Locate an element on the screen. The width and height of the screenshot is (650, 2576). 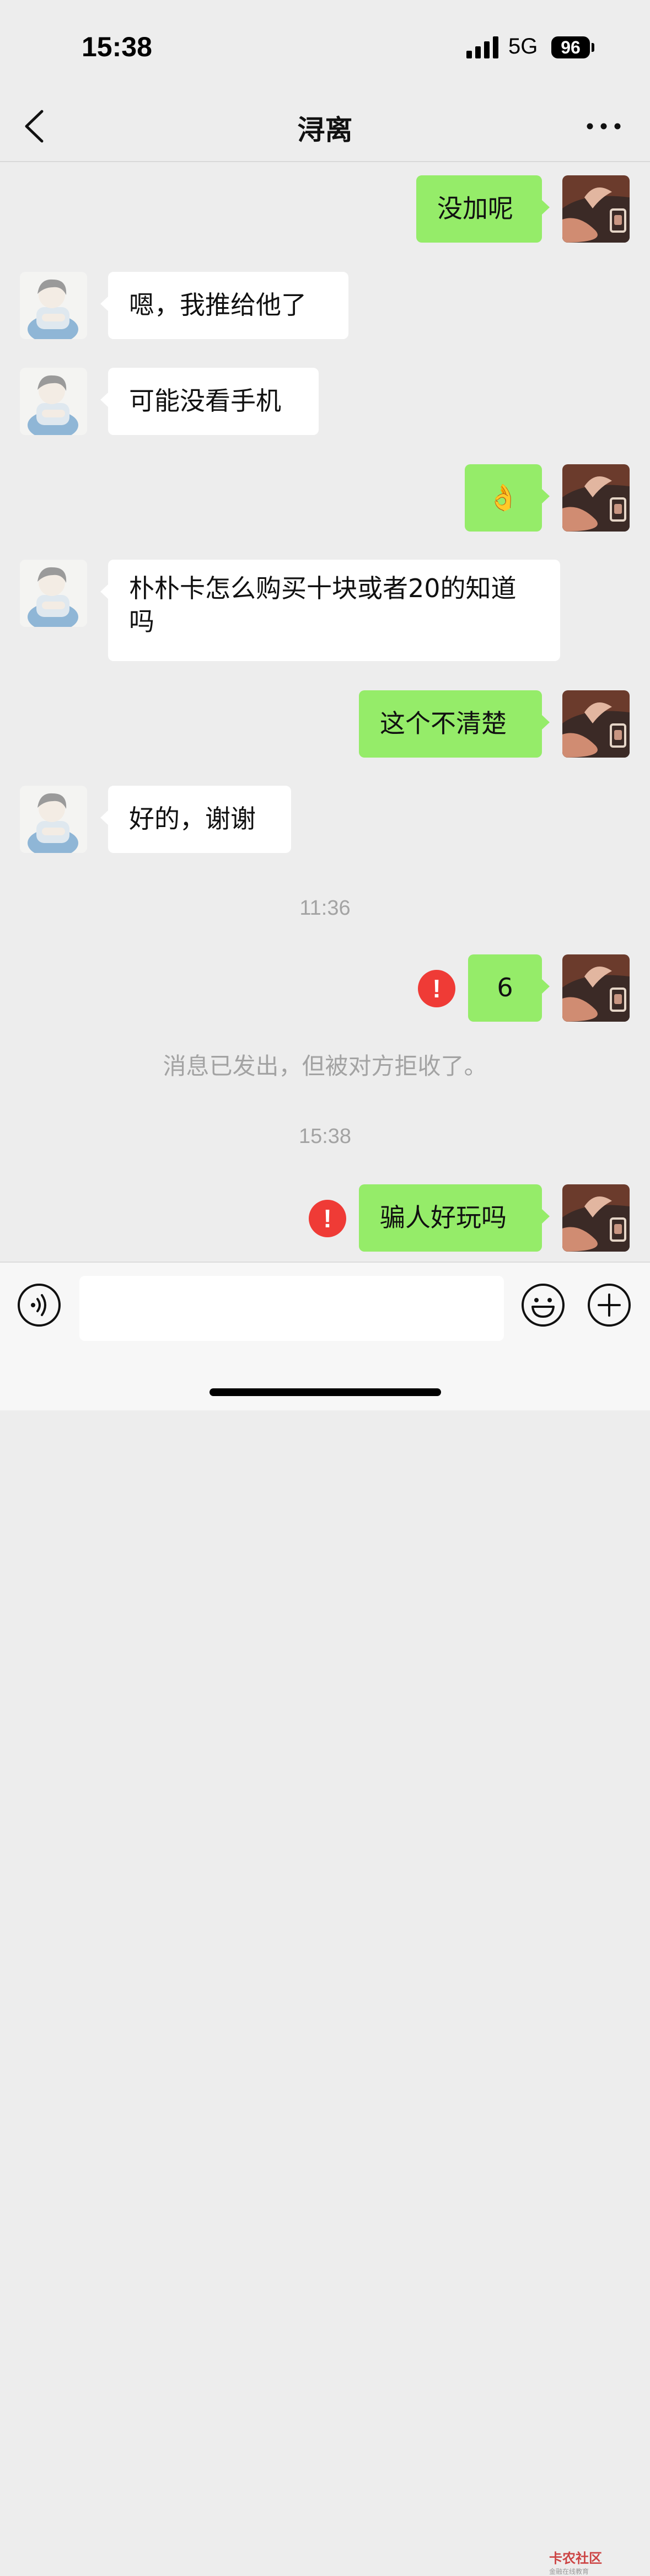
rejected-notice: 消息已发出，但被对方拒收了。 is located at coordinates (325, 1066).